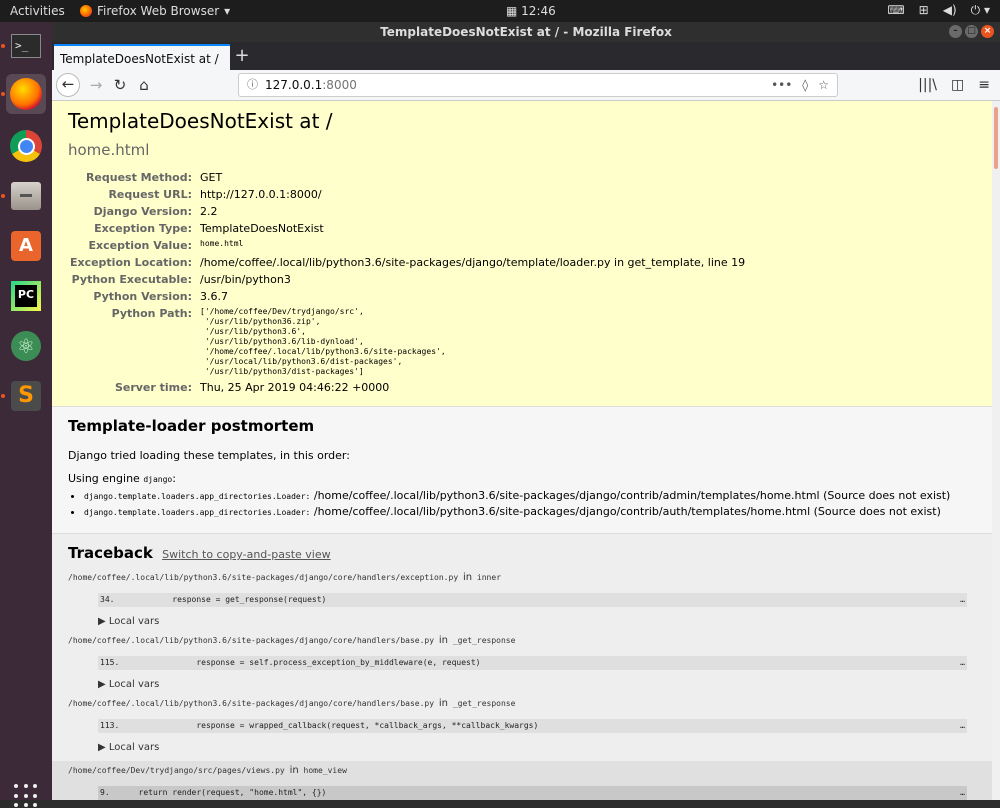 The width and height of the screenshot is (1000, 808). Describe the element at coordinates (406, 279) in the screenshot. I see `table-row: Python Executable: /usr/bin/python3` at that location.